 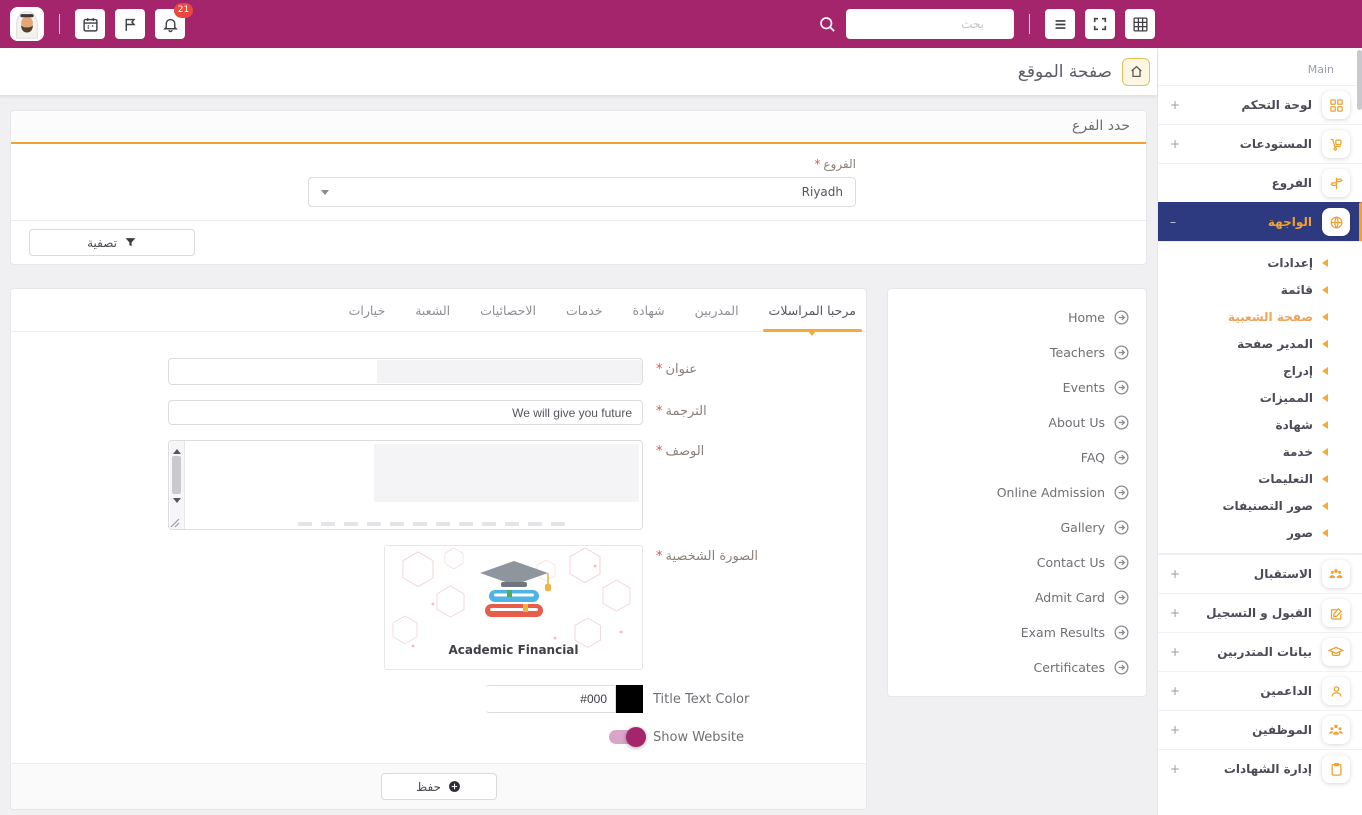 I want to click on title-input, so click(x=405, y=371).